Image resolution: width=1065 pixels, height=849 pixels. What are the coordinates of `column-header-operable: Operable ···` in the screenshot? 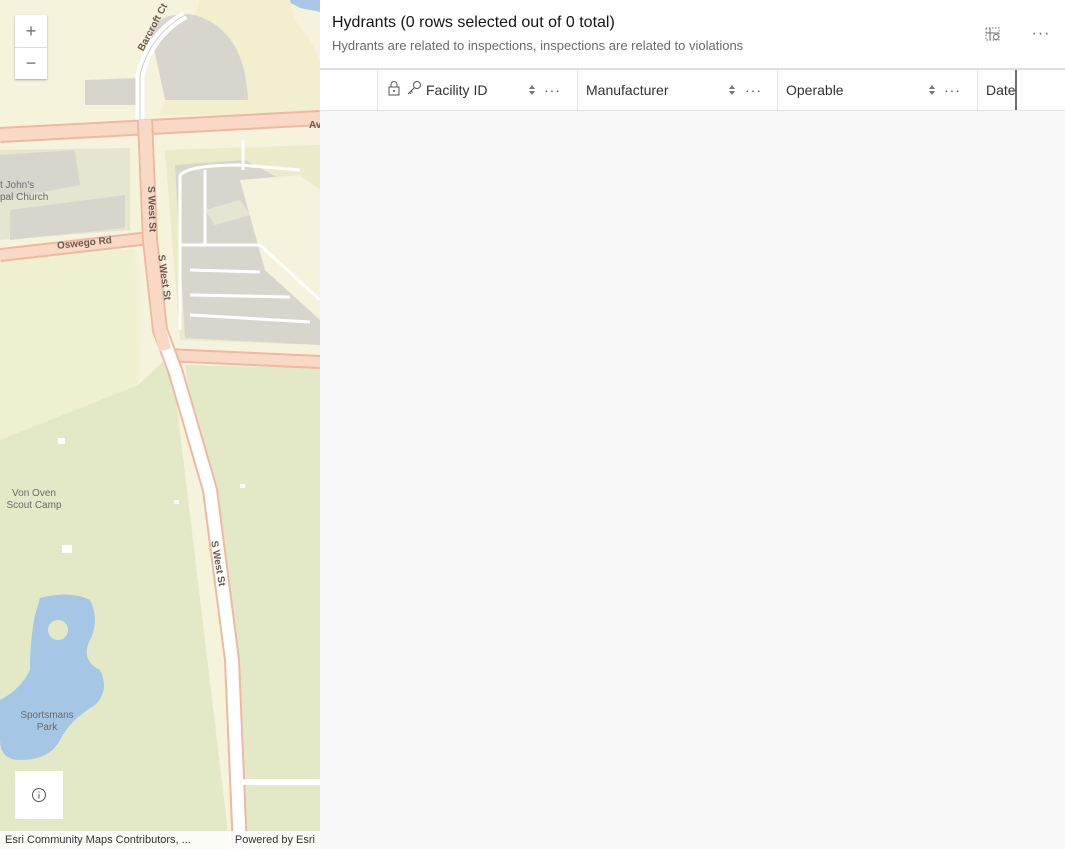 It's located at (877, 90).